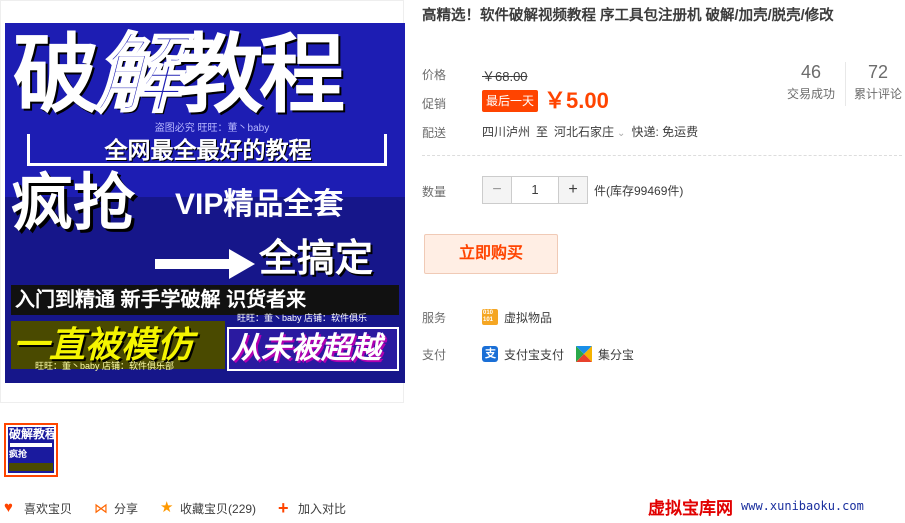  Describe the element at coordinates (802, 506) in the screenshot. I see `brand-url: www.xunibaoku.com` at that location.